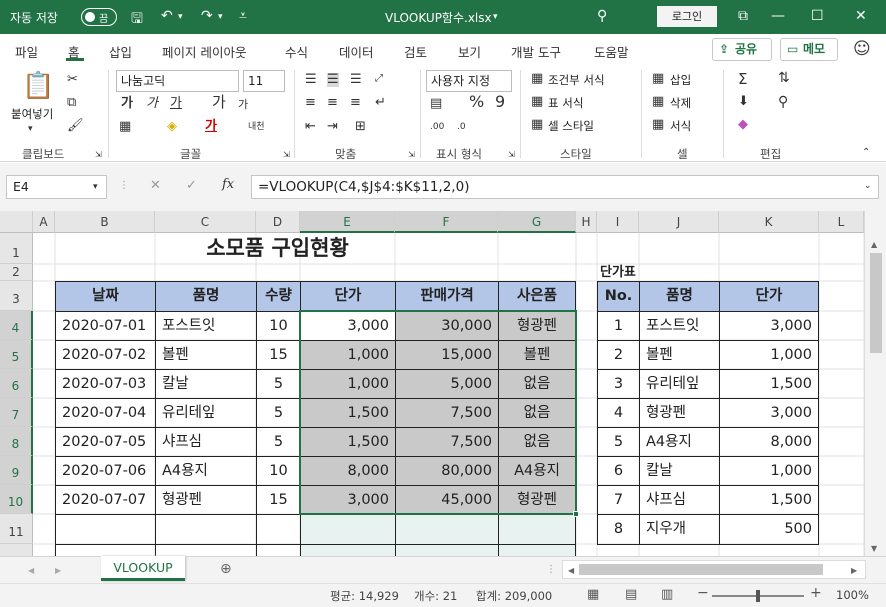  I want to click on page-layout-view-icon: ▤, so click(631, 595).